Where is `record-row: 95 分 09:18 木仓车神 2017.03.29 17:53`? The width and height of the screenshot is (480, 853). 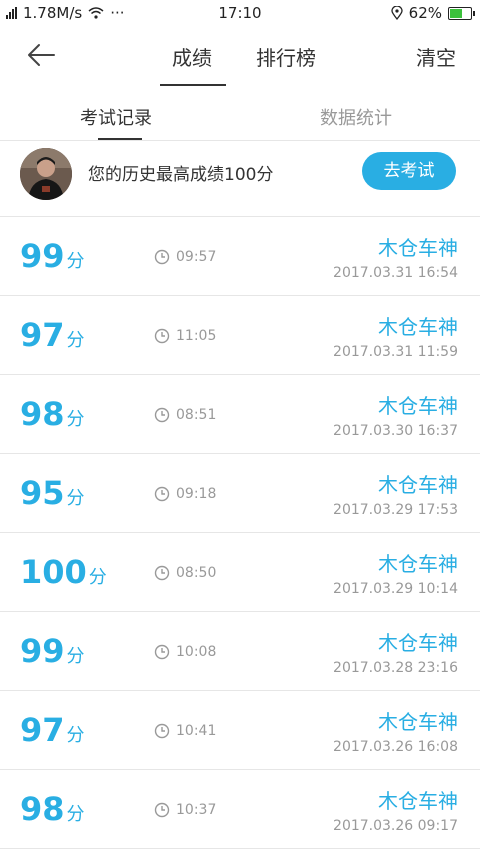 record-row: 95 分 09:18 木仓车神 2017.03.29 17:53 is located at coordinates (240, 493).